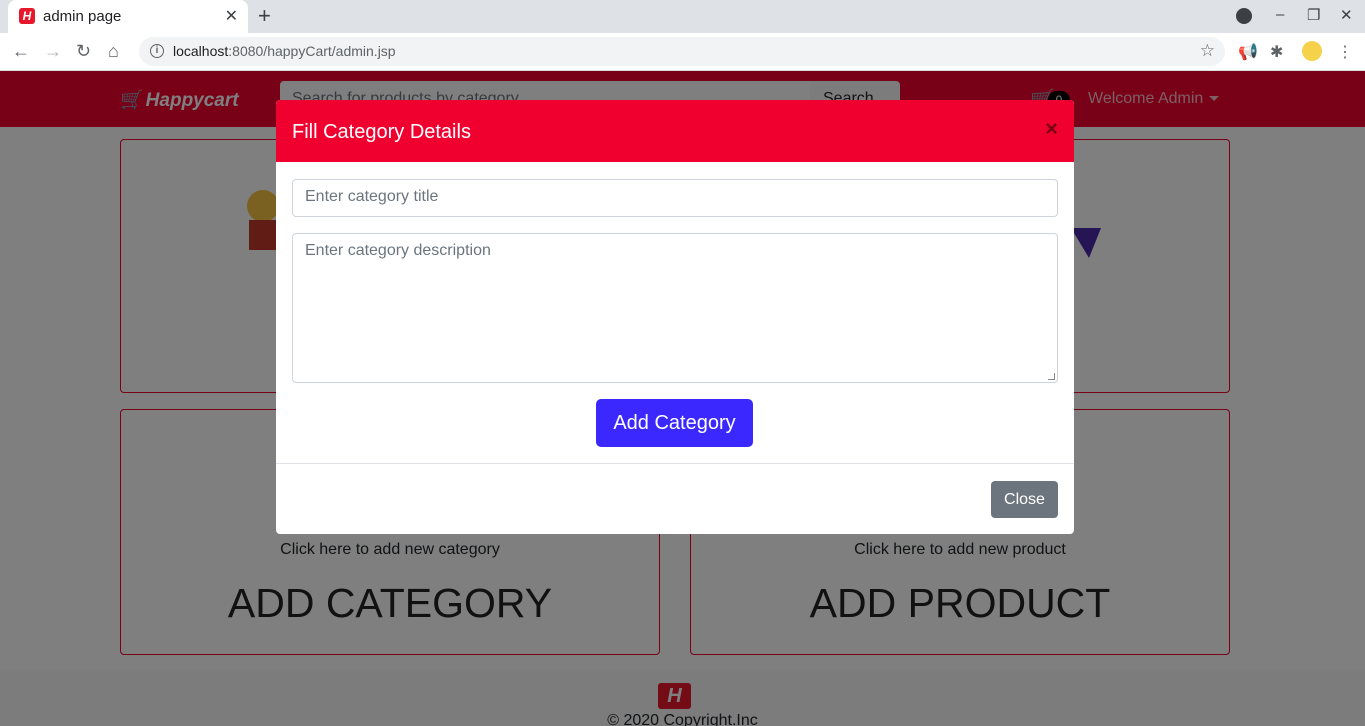 The width and height of the screenshot is (1365, 726). What do you see at coordinates (1024, 499) in the screenshot?
I see `close-button: Close` at bounding box center [1024, 499].